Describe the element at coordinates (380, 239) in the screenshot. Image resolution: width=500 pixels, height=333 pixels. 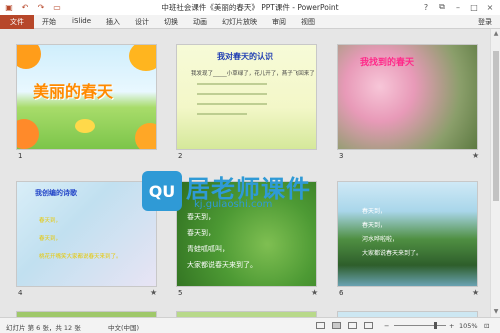
I see `poem-line: 河水哗啦啦，` at that location.